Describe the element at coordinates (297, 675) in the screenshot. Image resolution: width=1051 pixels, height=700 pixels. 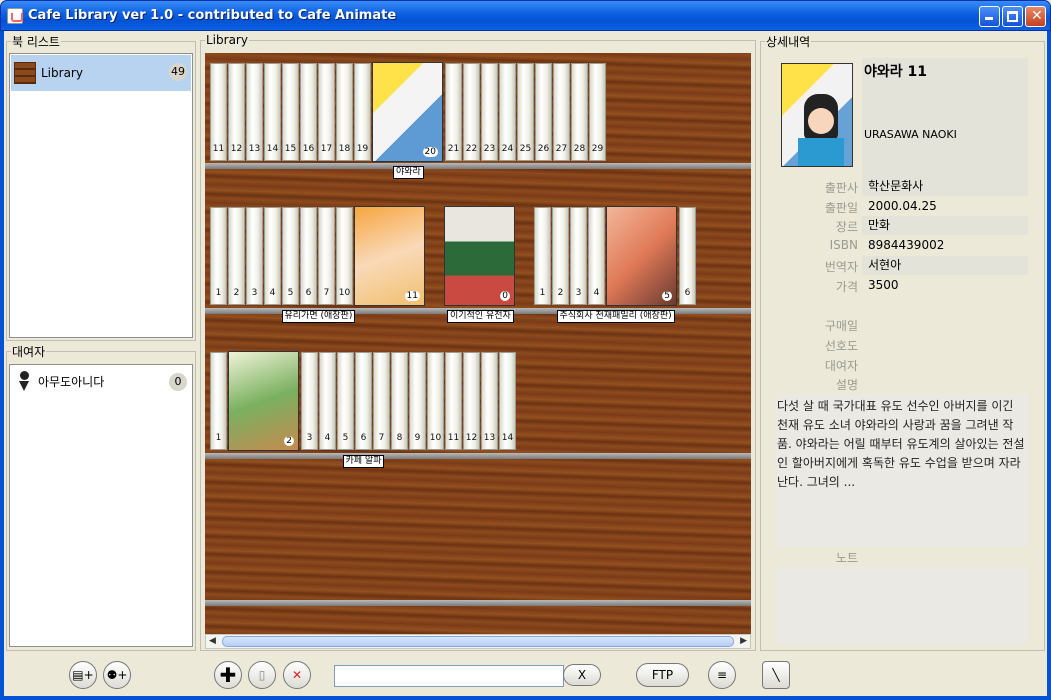
I see `delete-book-button: ✕` at that location.